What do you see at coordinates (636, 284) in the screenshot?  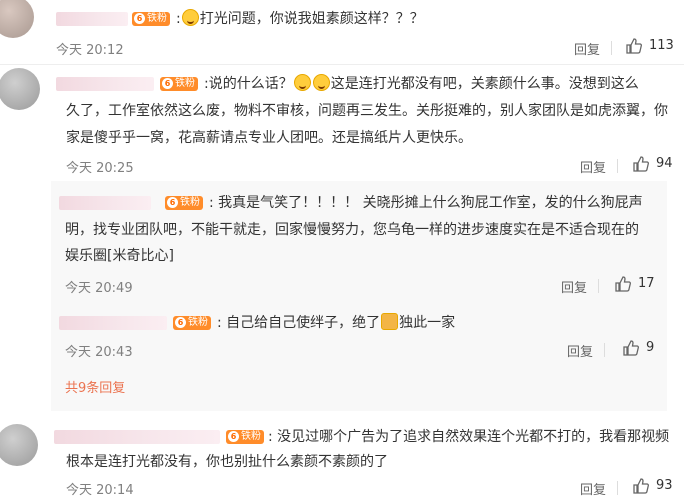 I see `like-button: 17` at bounding box center [636, 284].